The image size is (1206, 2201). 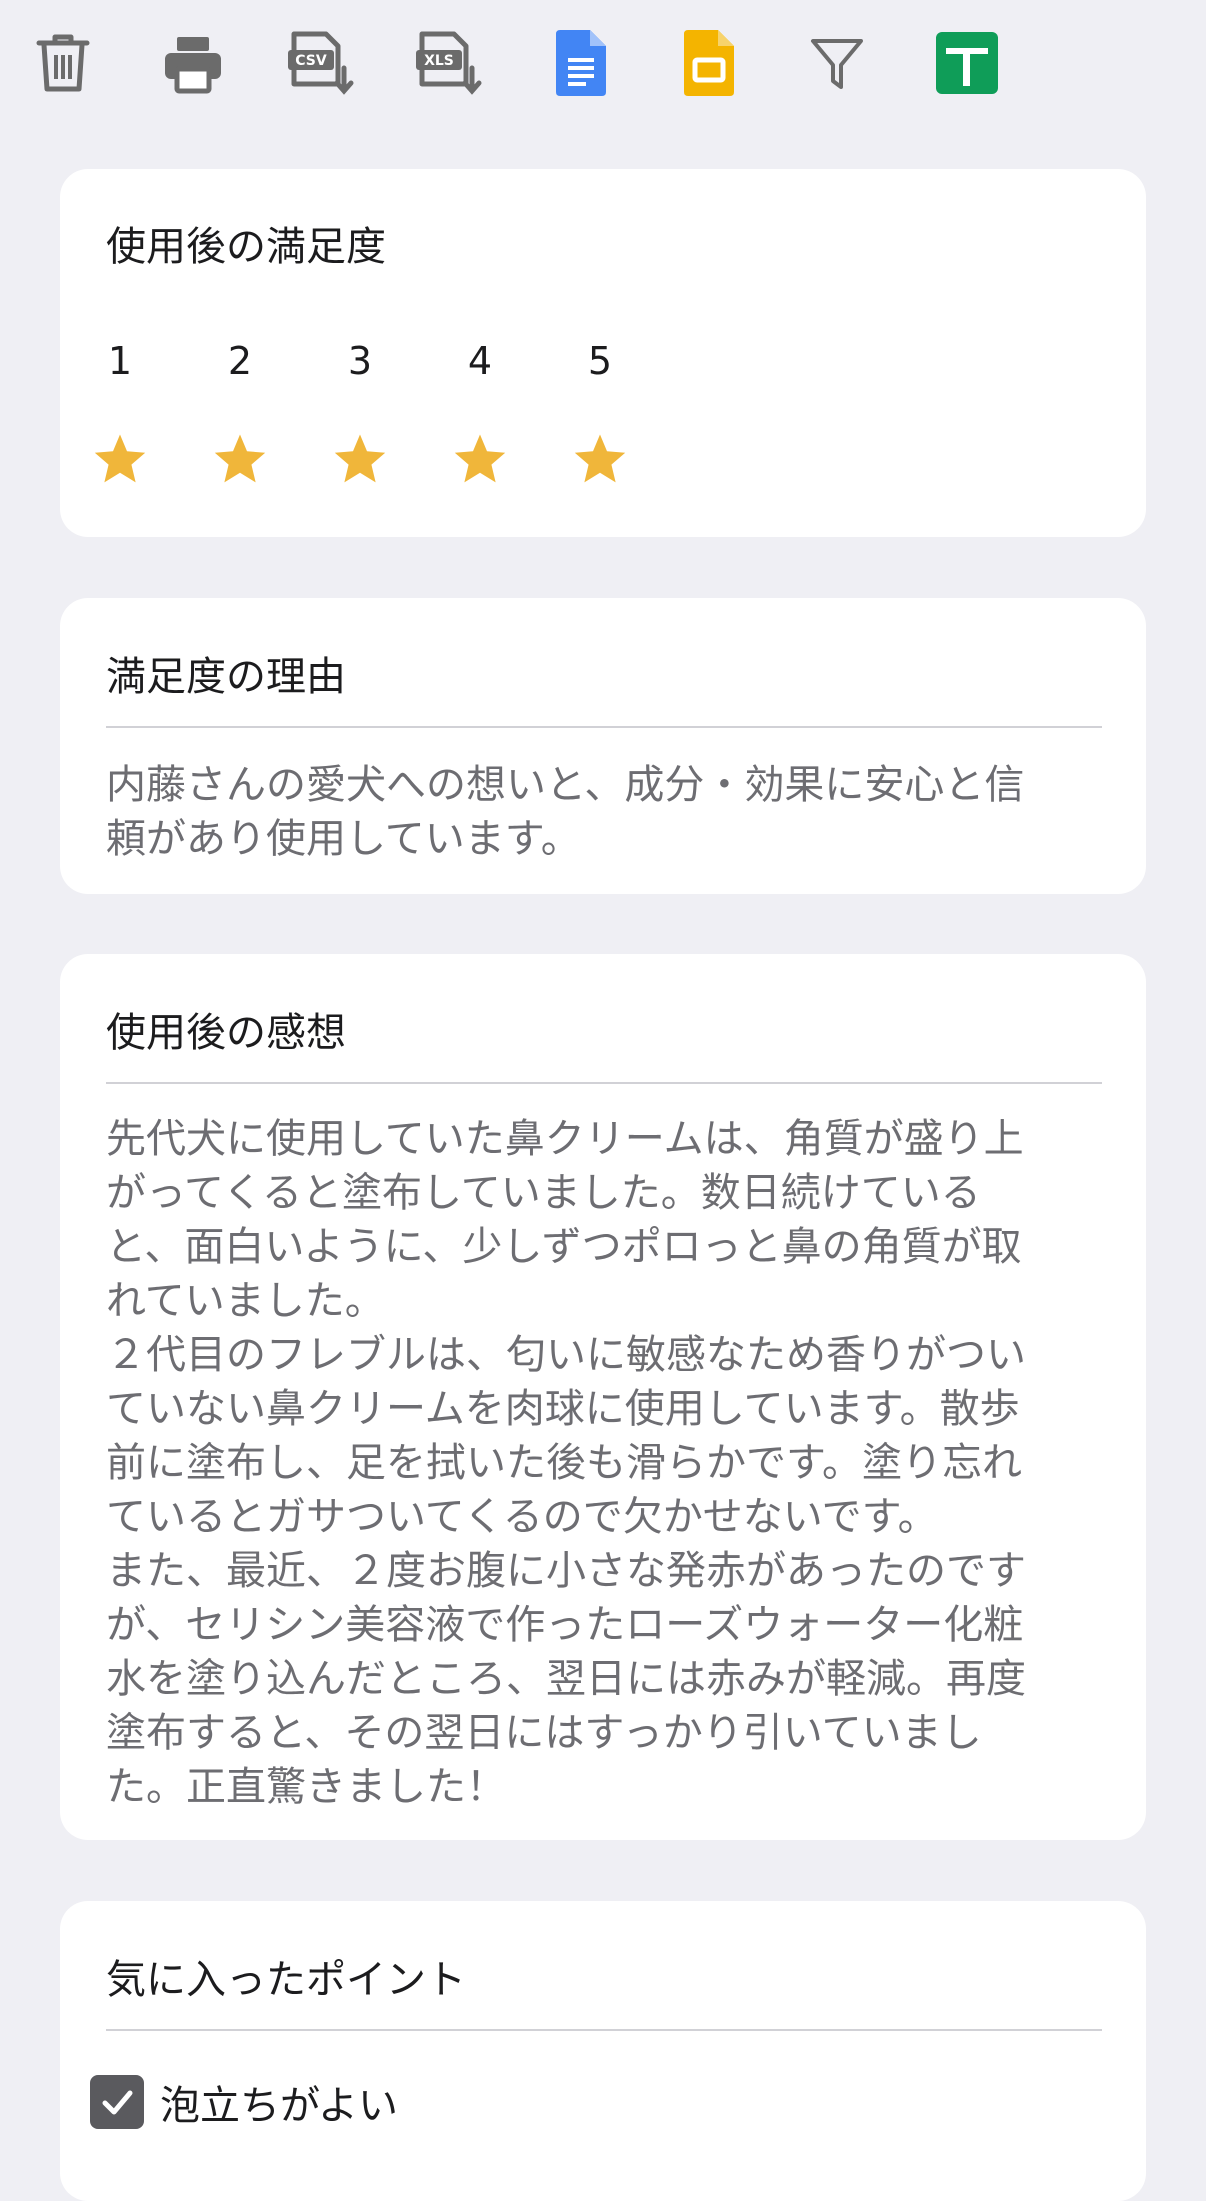 I want to click on xls-download-button: XLS, so click(x=449, y=63).